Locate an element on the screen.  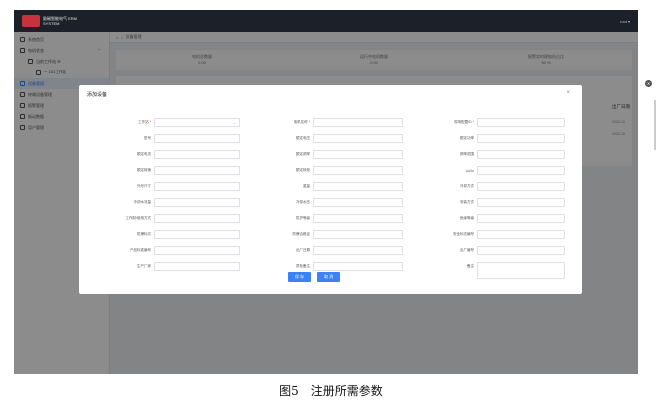
field-label: 额定功率 is located at coordinates (467, 138).